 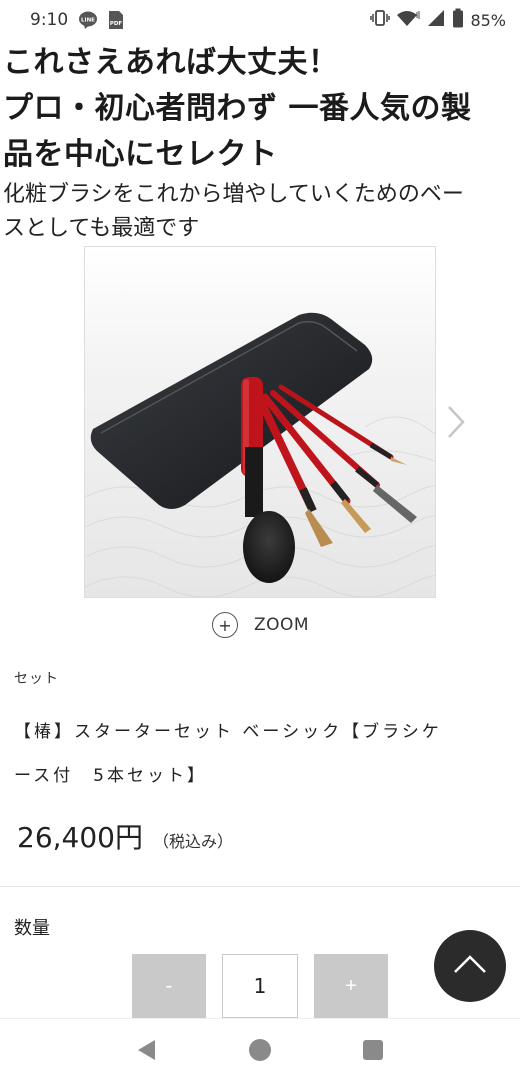 What do you see at coordinates (260, 212) in the screenshot?
I see `page-subline: 化粧ブラシをこれから増やしていくためのベー スとしても最適です` at bounding box center [260, 212].